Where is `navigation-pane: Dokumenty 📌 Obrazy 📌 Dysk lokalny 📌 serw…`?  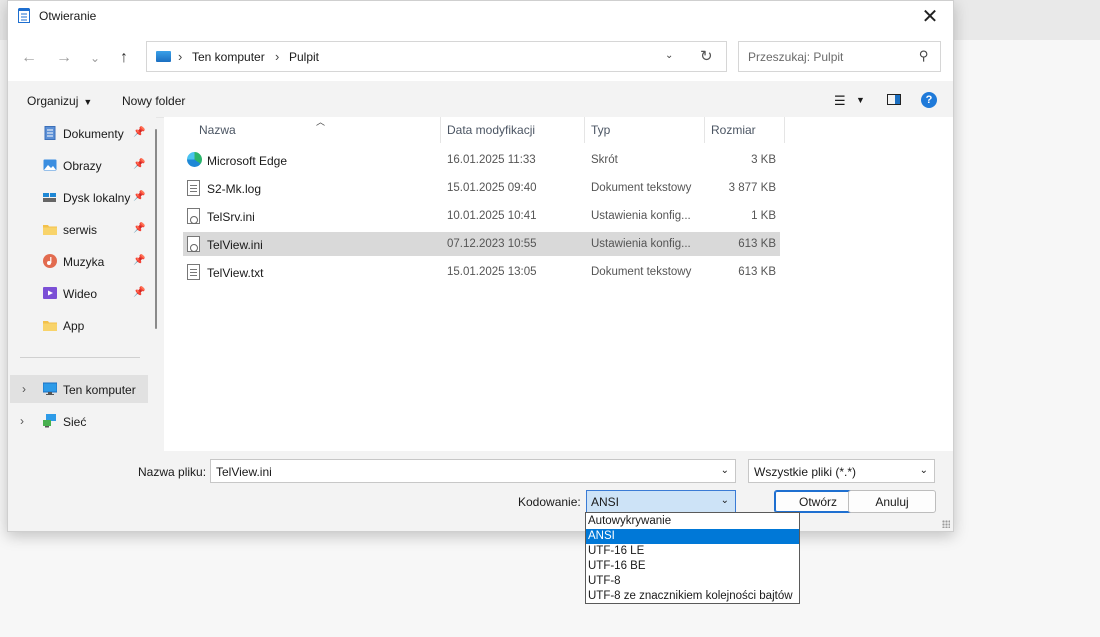 navigation-pane: Dokumenty 📌 Obrazy 📌 Dysk lokalny 📌 serw… is located at coordinates (82, 284).